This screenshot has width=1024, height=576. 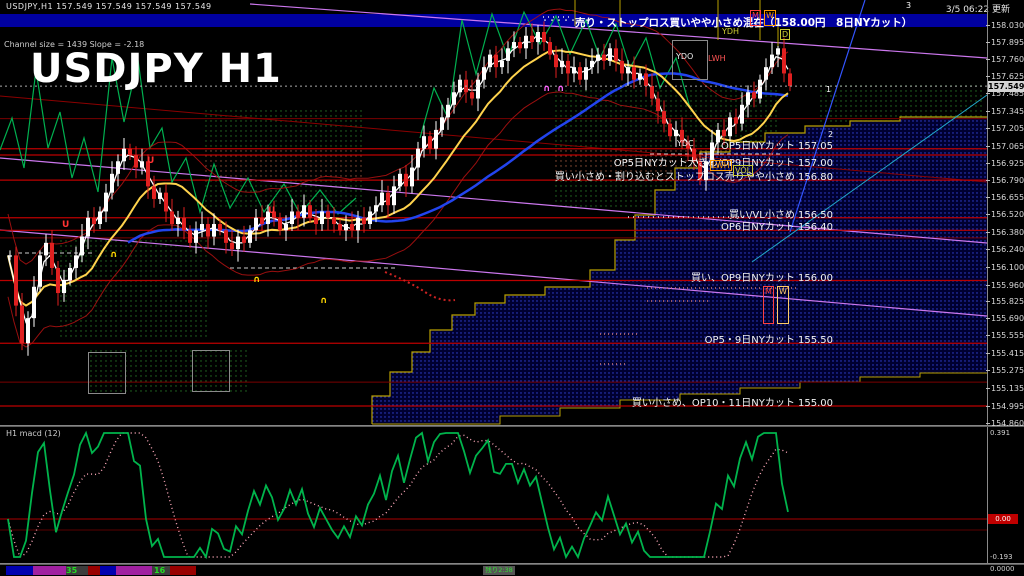 I want to click on updated-timestamp: 3/5 06:22 更新, so click(x=977, y=10).